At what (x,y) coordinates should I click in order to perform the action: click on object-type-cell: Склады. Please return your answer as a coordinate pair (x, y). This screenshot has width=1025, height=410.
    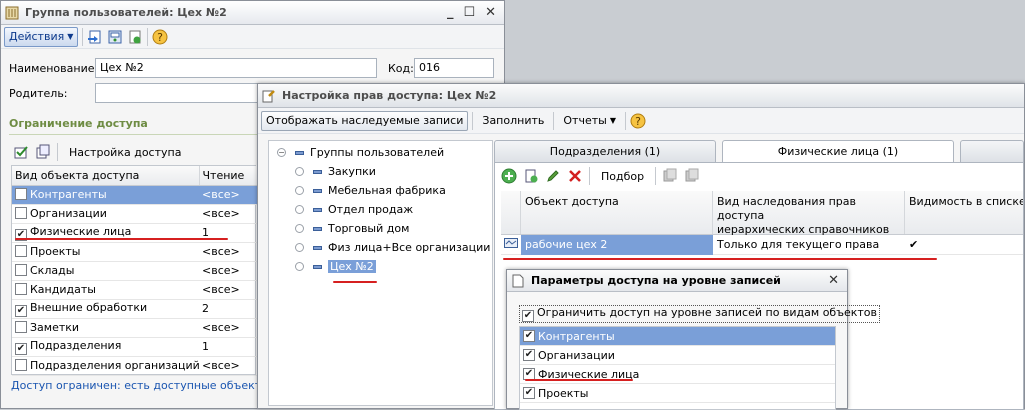
    Looking at the image, I should click on (105, 271).